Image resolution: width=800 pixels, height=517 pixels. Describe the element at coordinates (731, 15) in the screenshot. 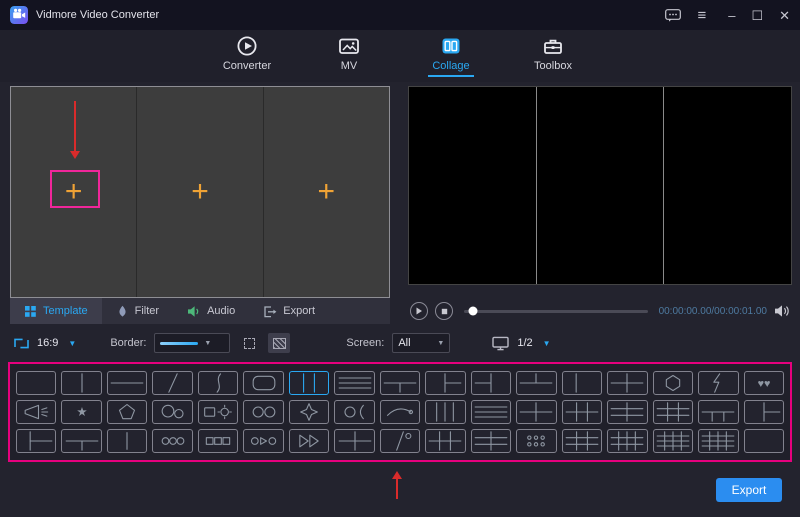

I see `minimize-button: –` at that location.